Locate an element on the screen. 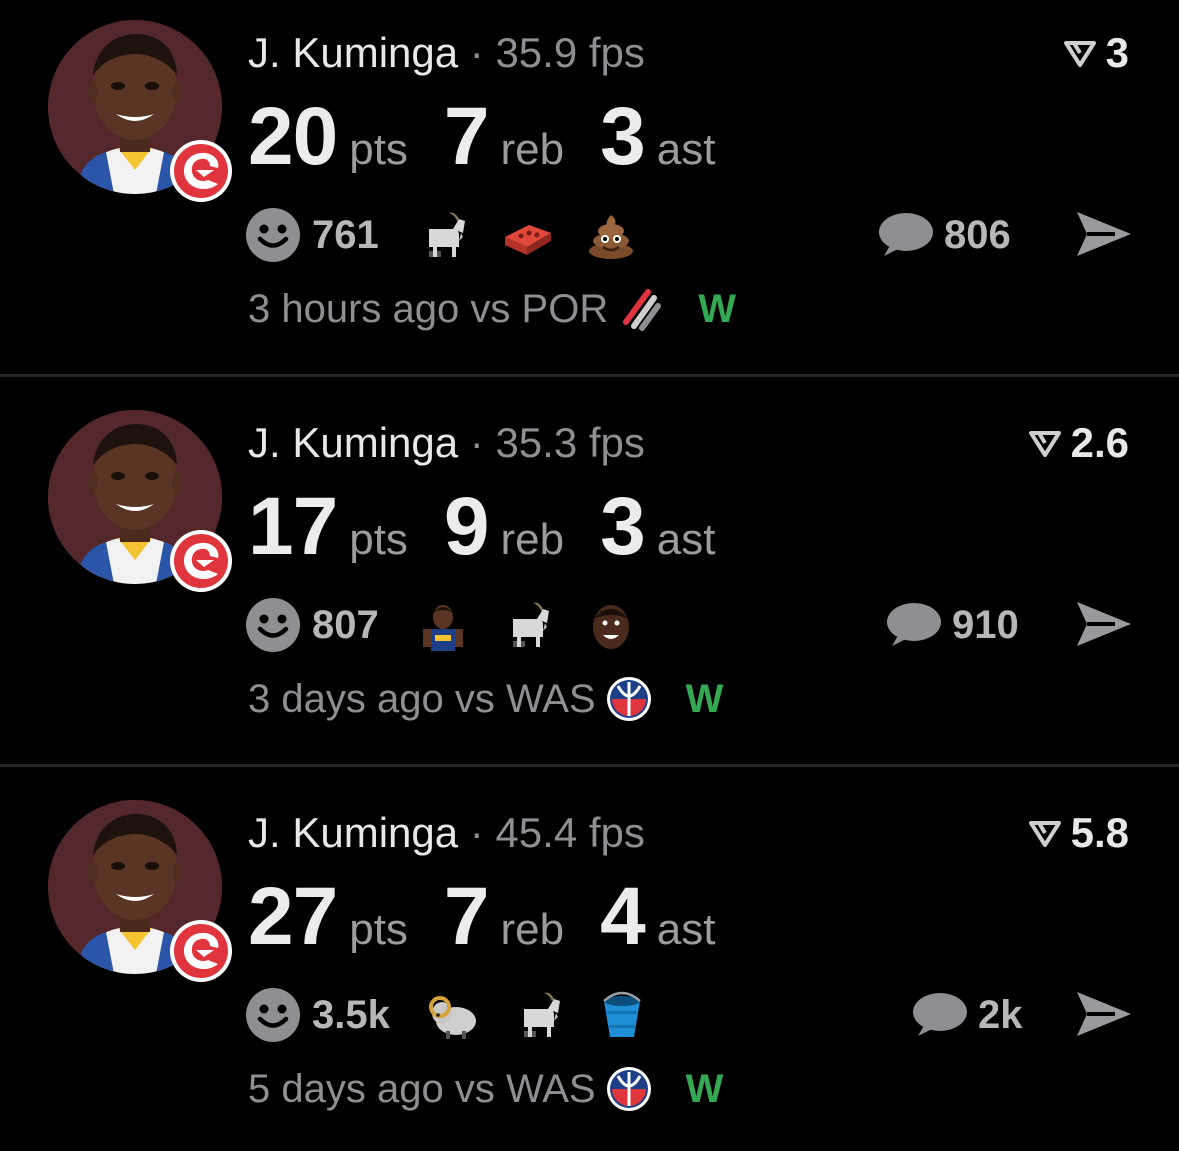 The width and height of the screenshot is (1179, 1151). blazers-logo-icon is located at coordinates (641, 309).